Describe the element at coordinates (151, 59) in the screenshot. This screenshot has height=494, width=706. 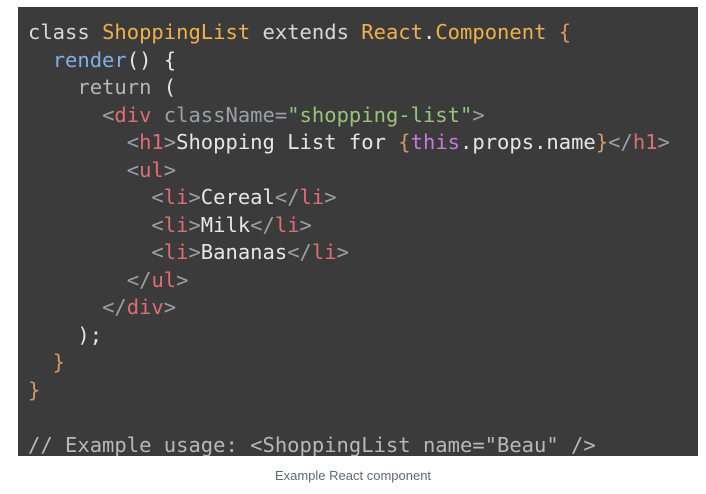
I see `code-token: () {` at that location.